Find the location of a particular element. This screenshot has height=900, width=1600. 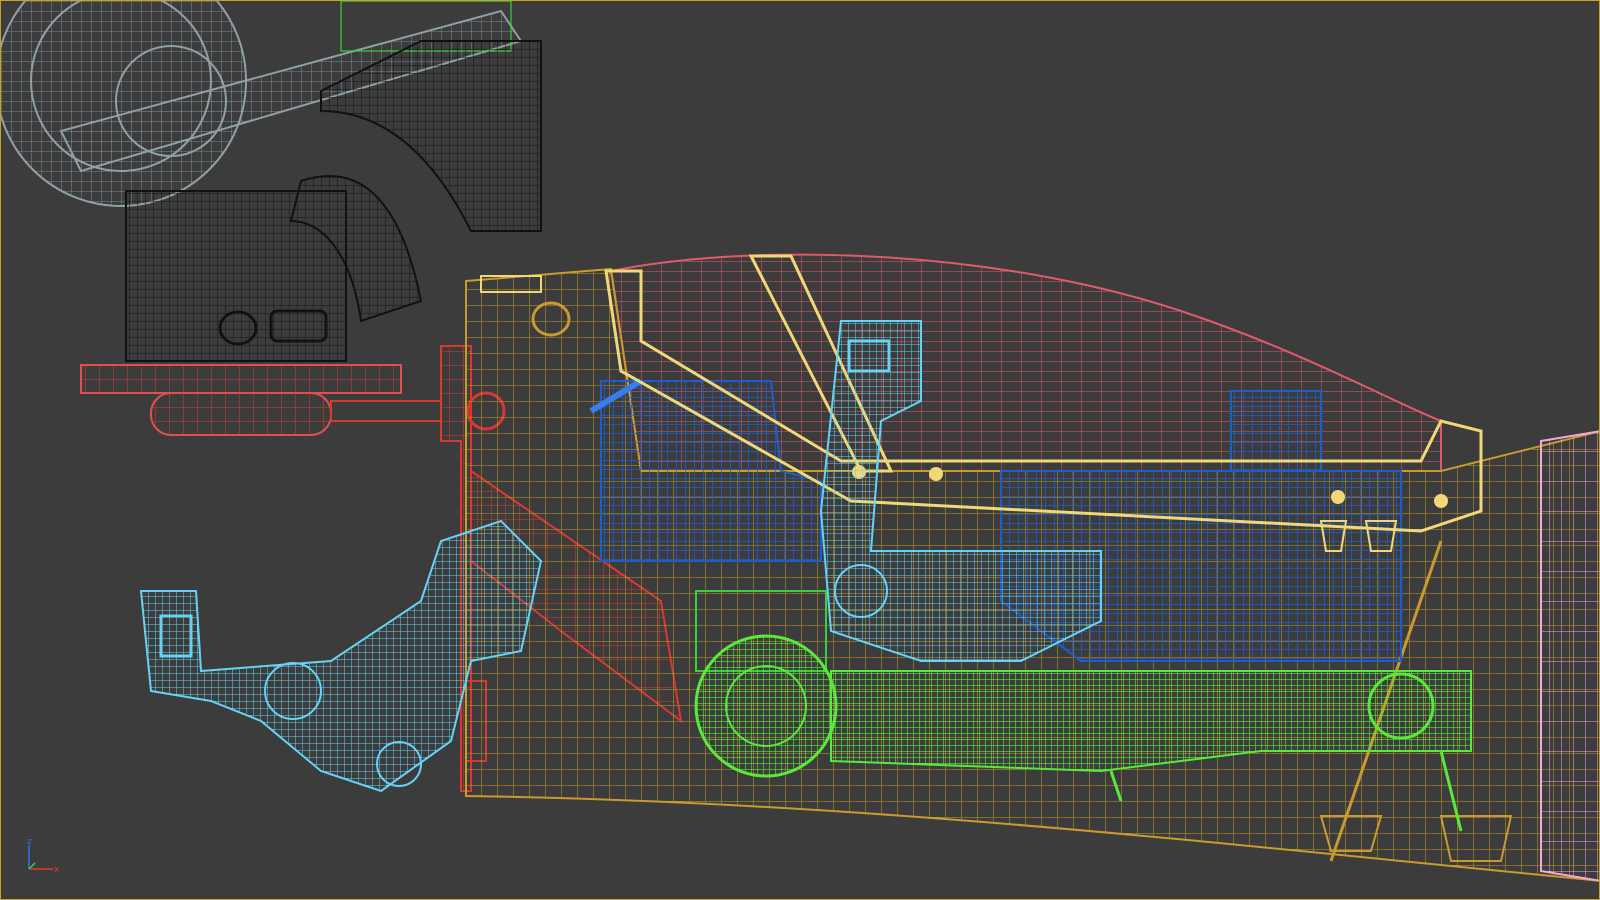

axis-gizmo-icon: z x is located at coordinates (43, 856).